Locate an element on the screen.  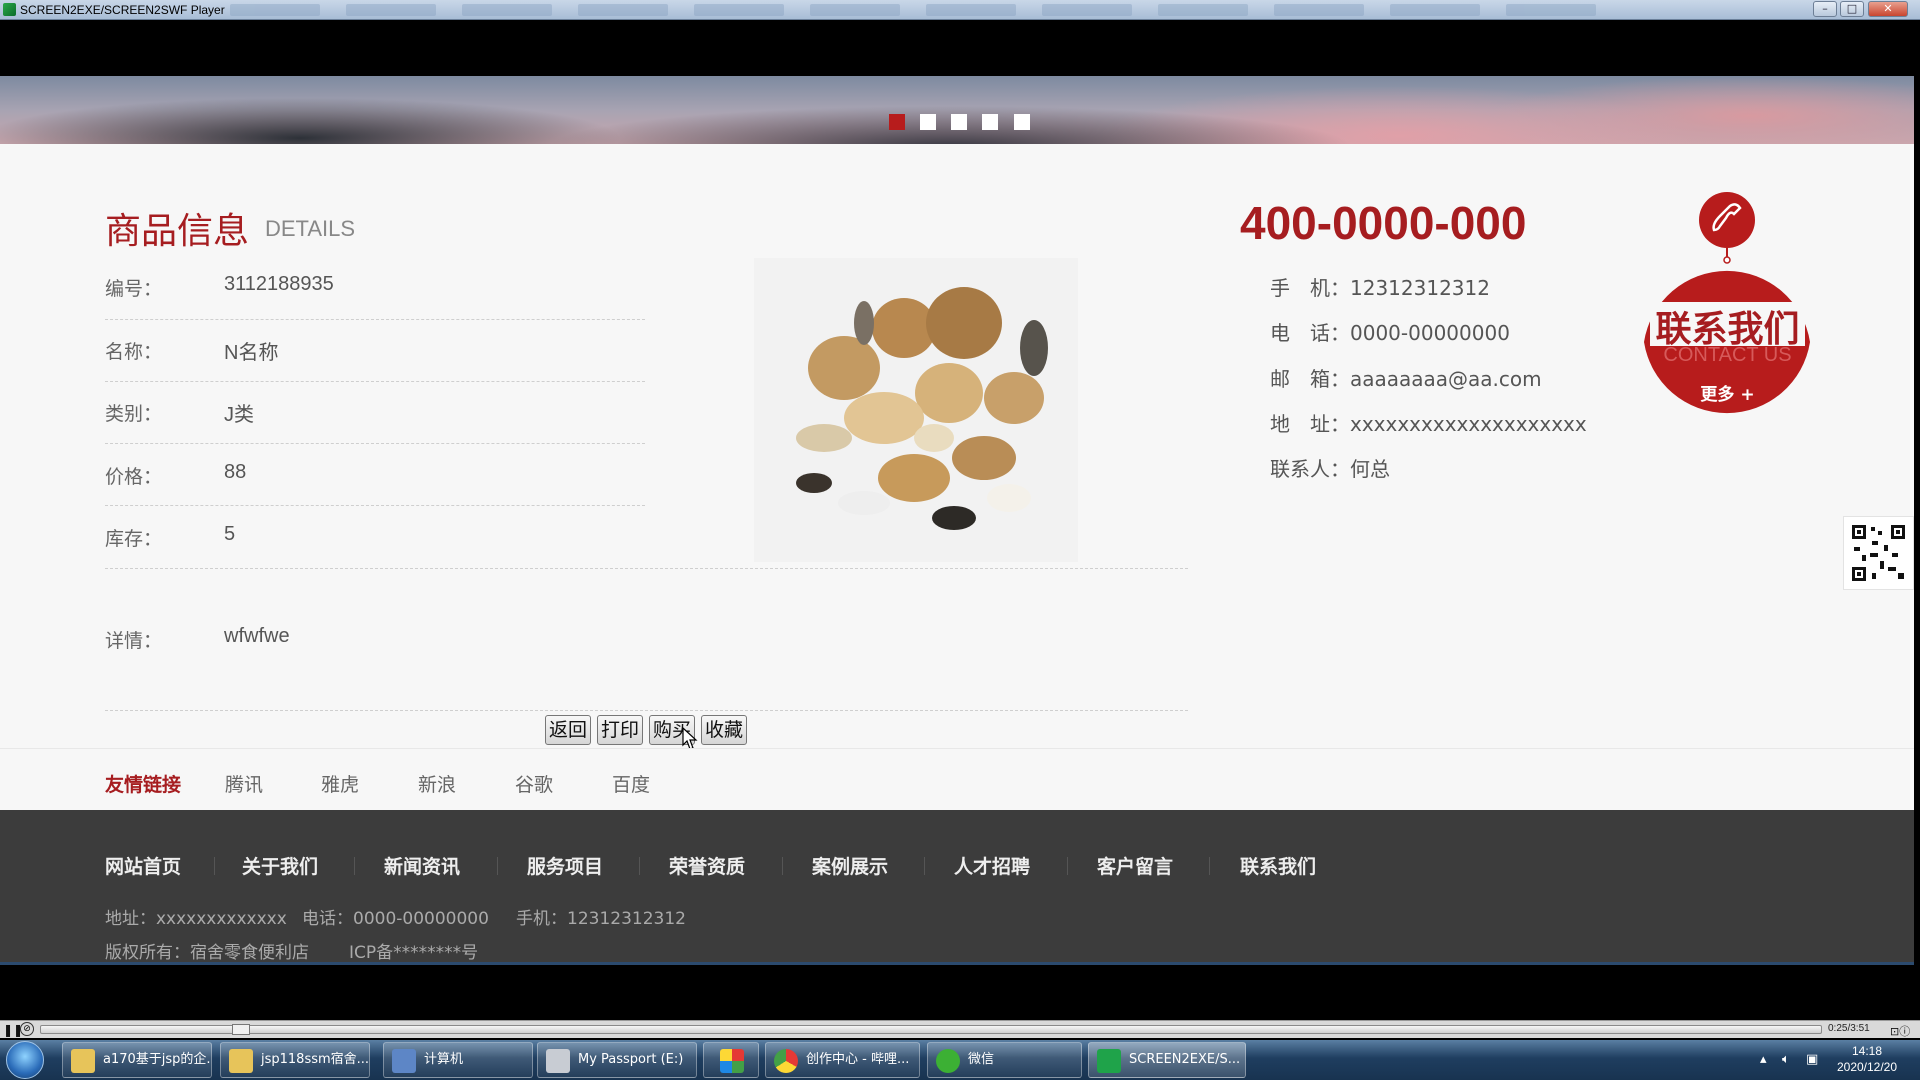
seek-thumb is located at coordinates (241, 1029).